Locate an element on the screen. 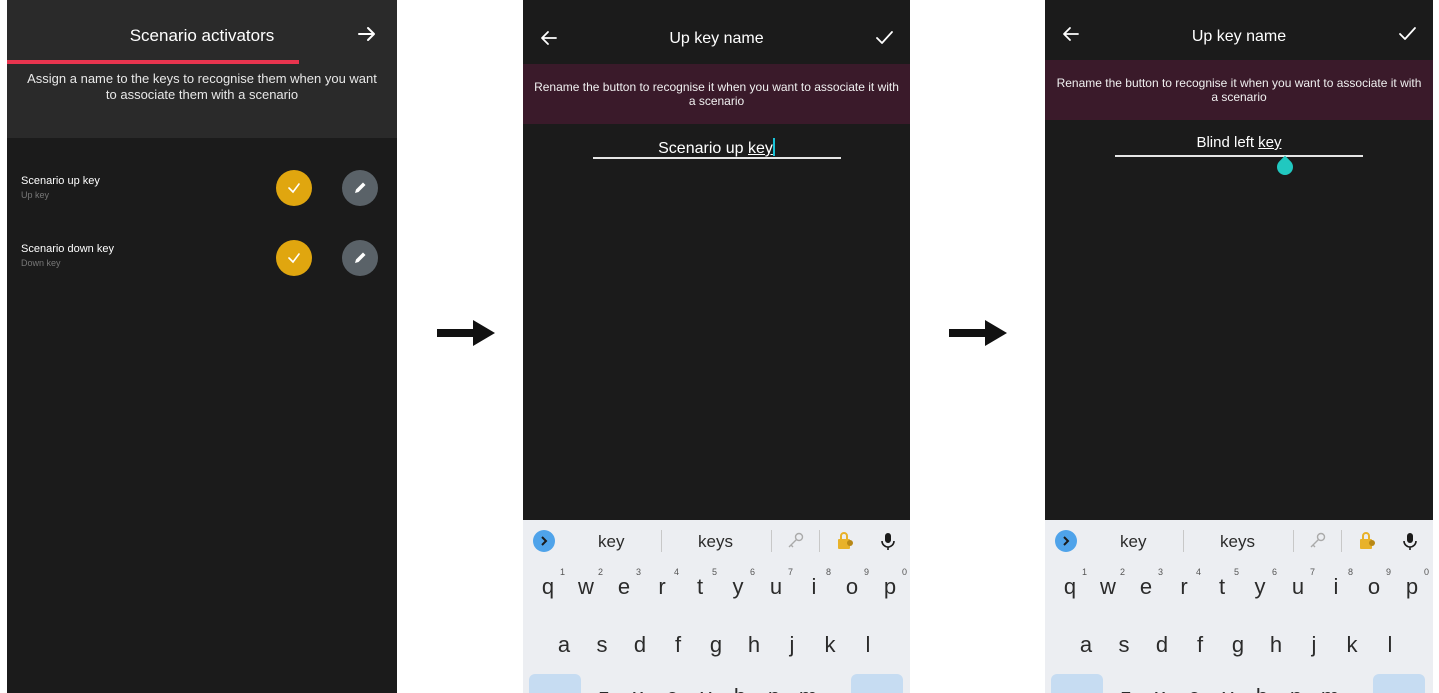  list-item: Scenario down key Down key is located at coordinates (202, 273).